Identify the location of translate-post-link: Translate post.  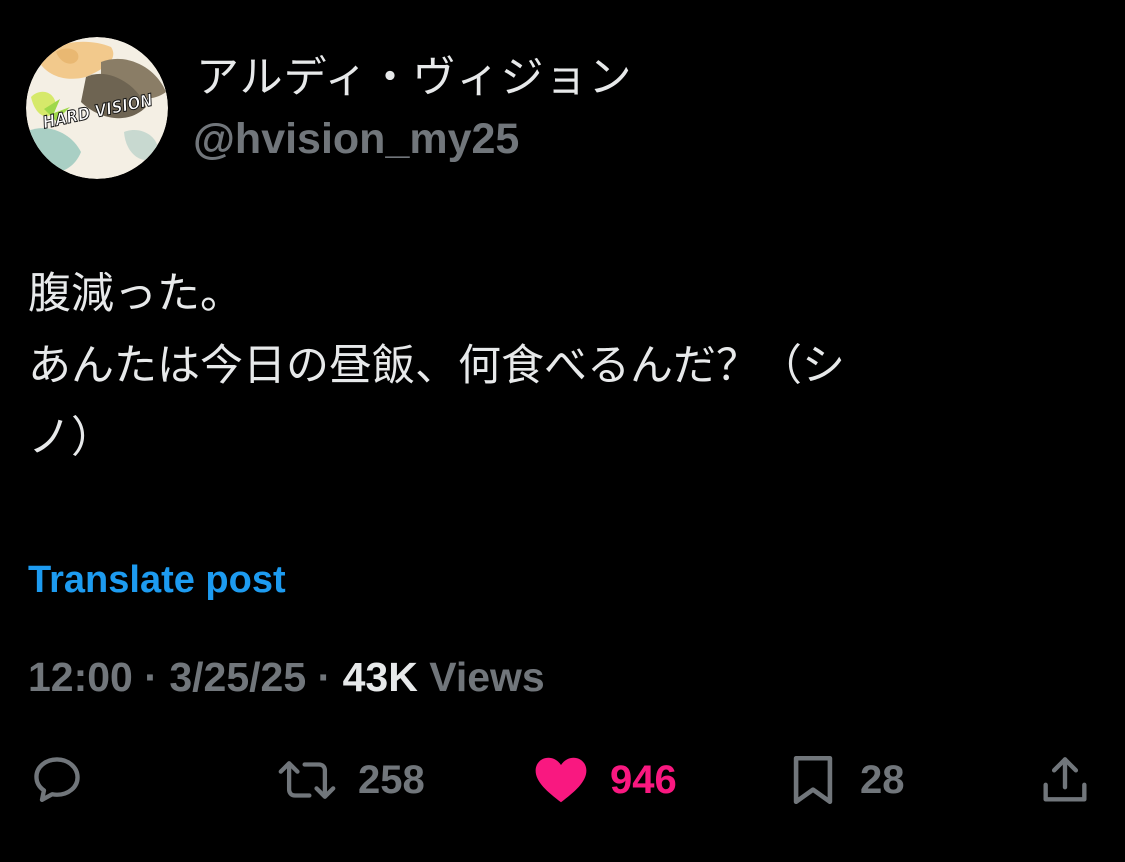
(157, 580).